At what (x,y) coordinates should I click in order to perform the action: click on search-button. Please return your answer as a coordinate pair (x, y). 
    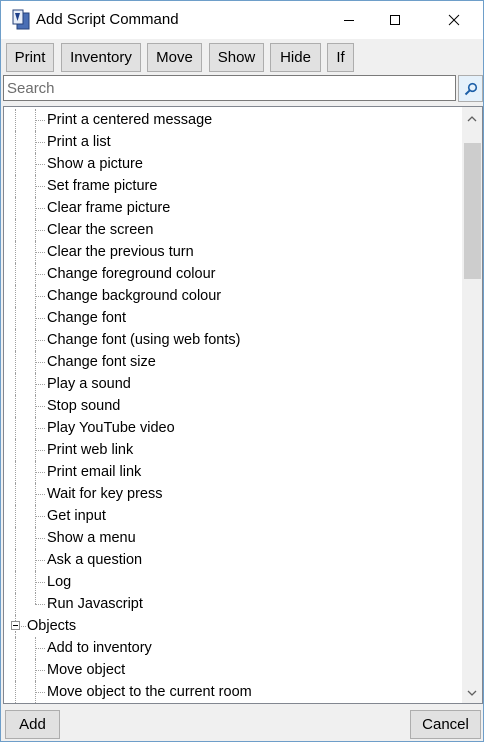
    Looking at the image, I should click on (470, 88).